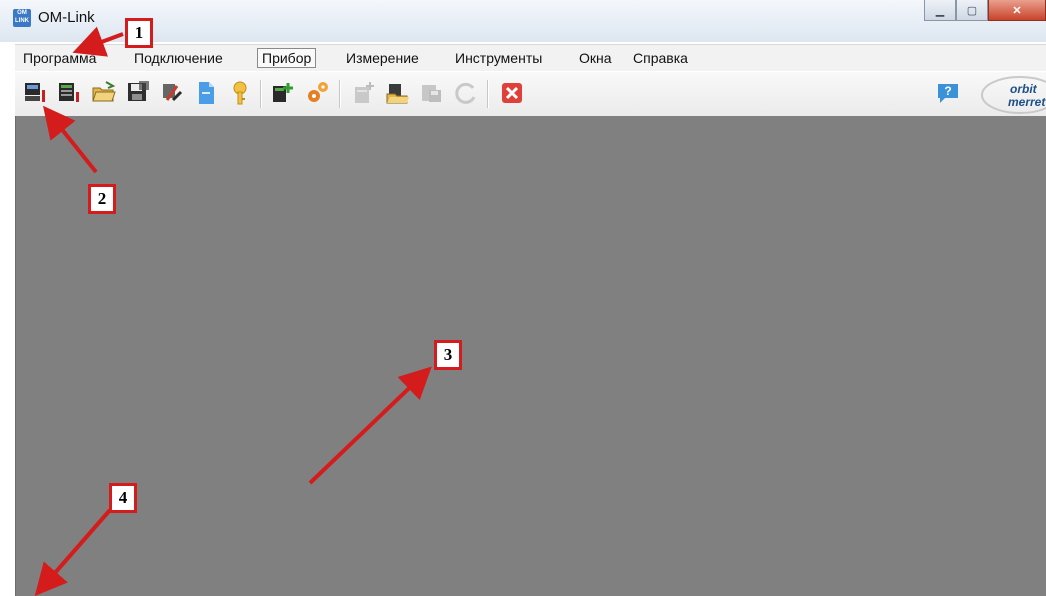 Image resolution: width=1046 pixels, height=596 pixels. I want to click on callout-2: 2, so click(102, 199).